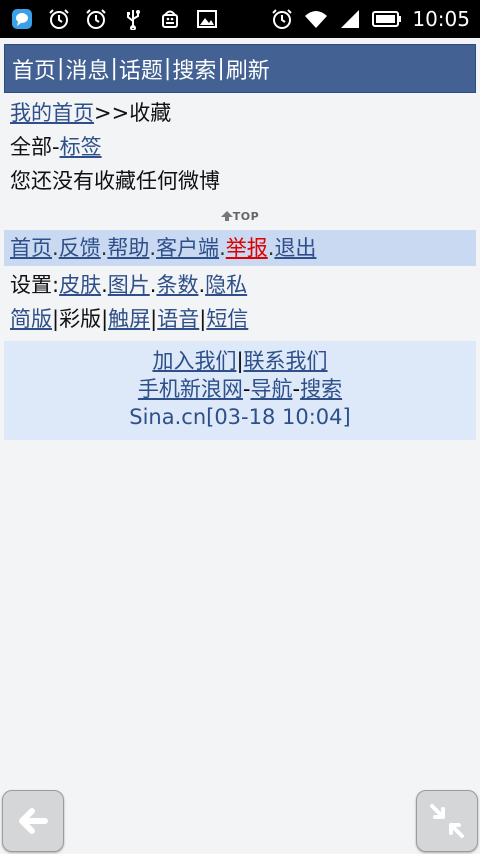 The width and height of the screenshot is (480, 854). What do you see at coordinates (80, 285) in the screenshot?
I see `settings-skin-link: 皮肤` at bounding box center [80, 285].